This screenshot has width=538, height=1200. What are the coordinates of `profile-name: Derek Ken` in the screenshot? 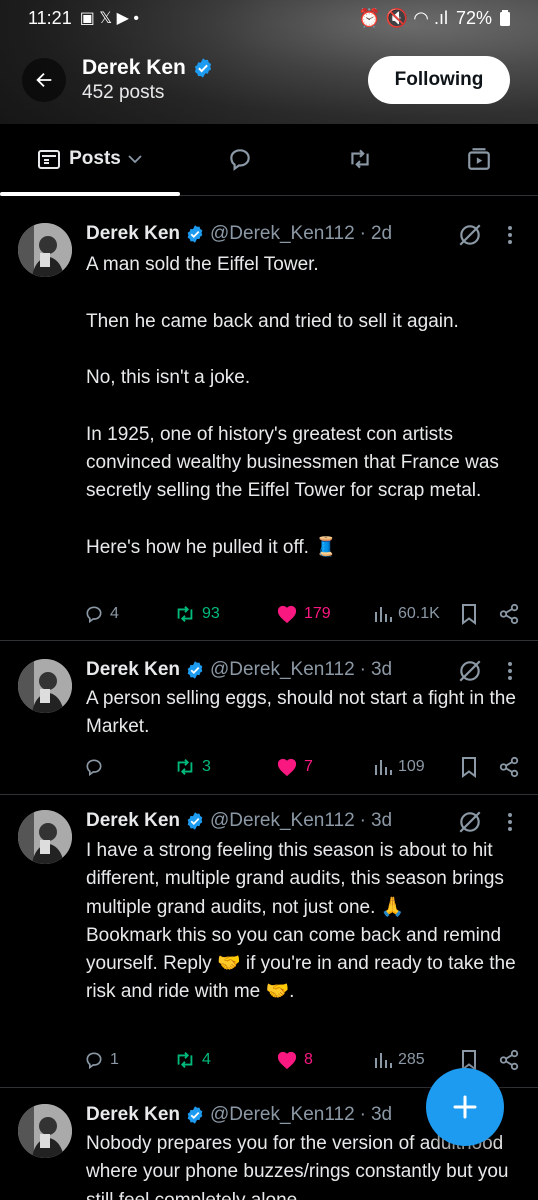 It's located at (134, 67).